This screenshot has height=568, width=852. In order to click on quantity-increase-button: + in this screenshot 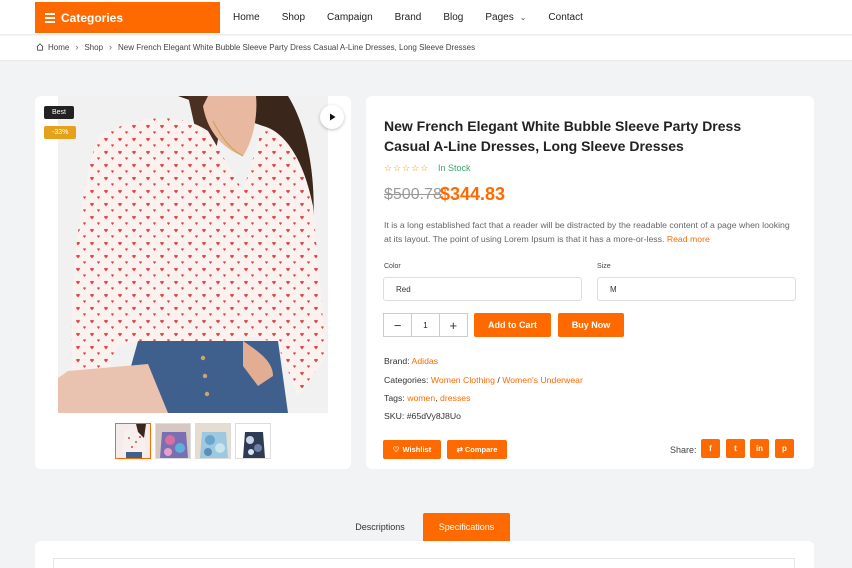, I will do `click(453, 325)`.